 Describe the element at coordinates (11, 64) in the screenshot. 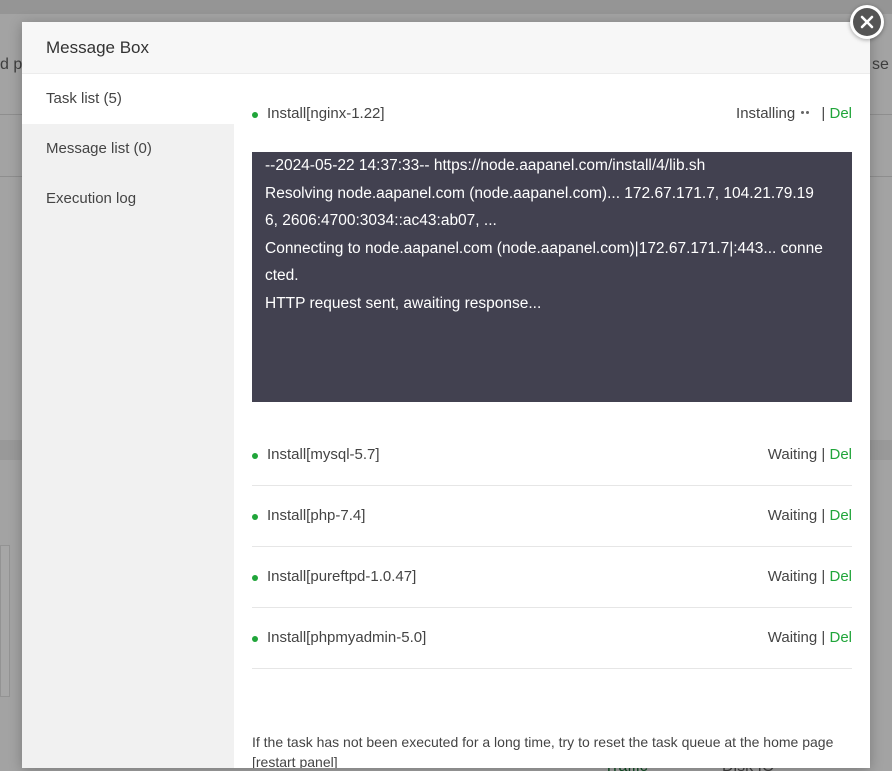

I see `background-text-fragment: d p` at that location.